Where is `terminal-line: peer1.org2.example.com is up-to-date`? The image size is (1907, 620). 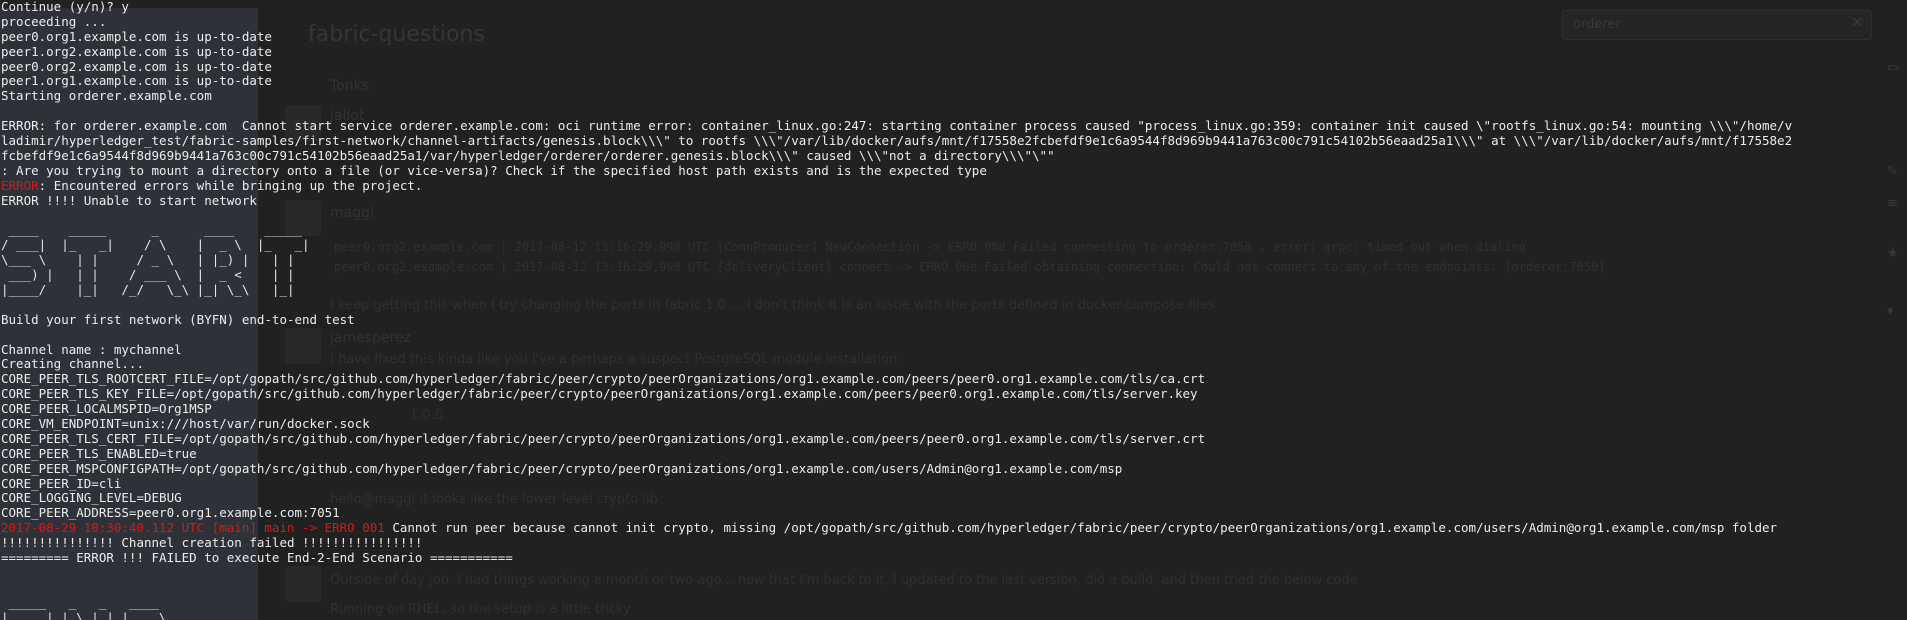 terminal-line: peer1.org2.example.com is up-to-date is located at coordinates (136, 51).